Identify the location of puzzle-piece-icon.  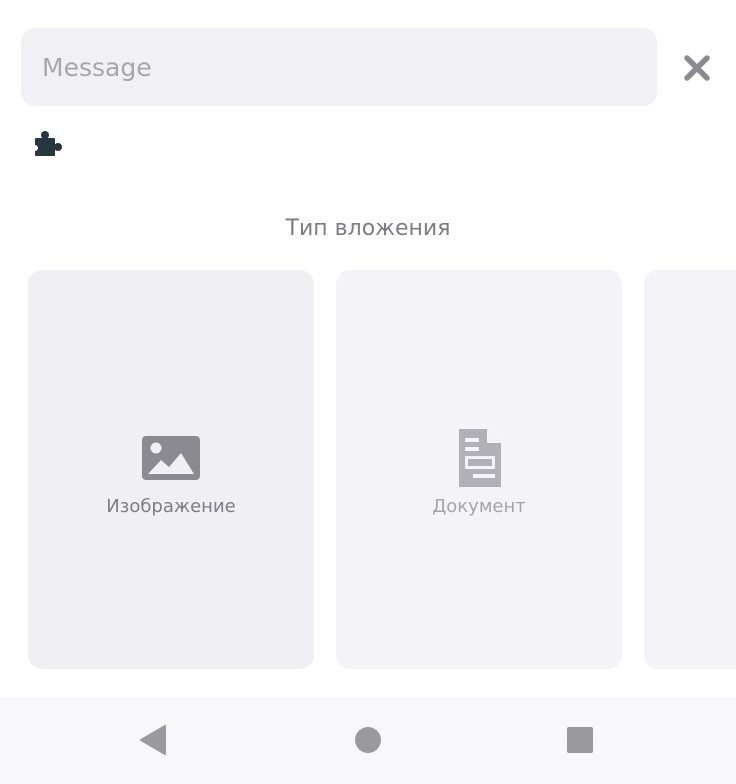
(48, 143).